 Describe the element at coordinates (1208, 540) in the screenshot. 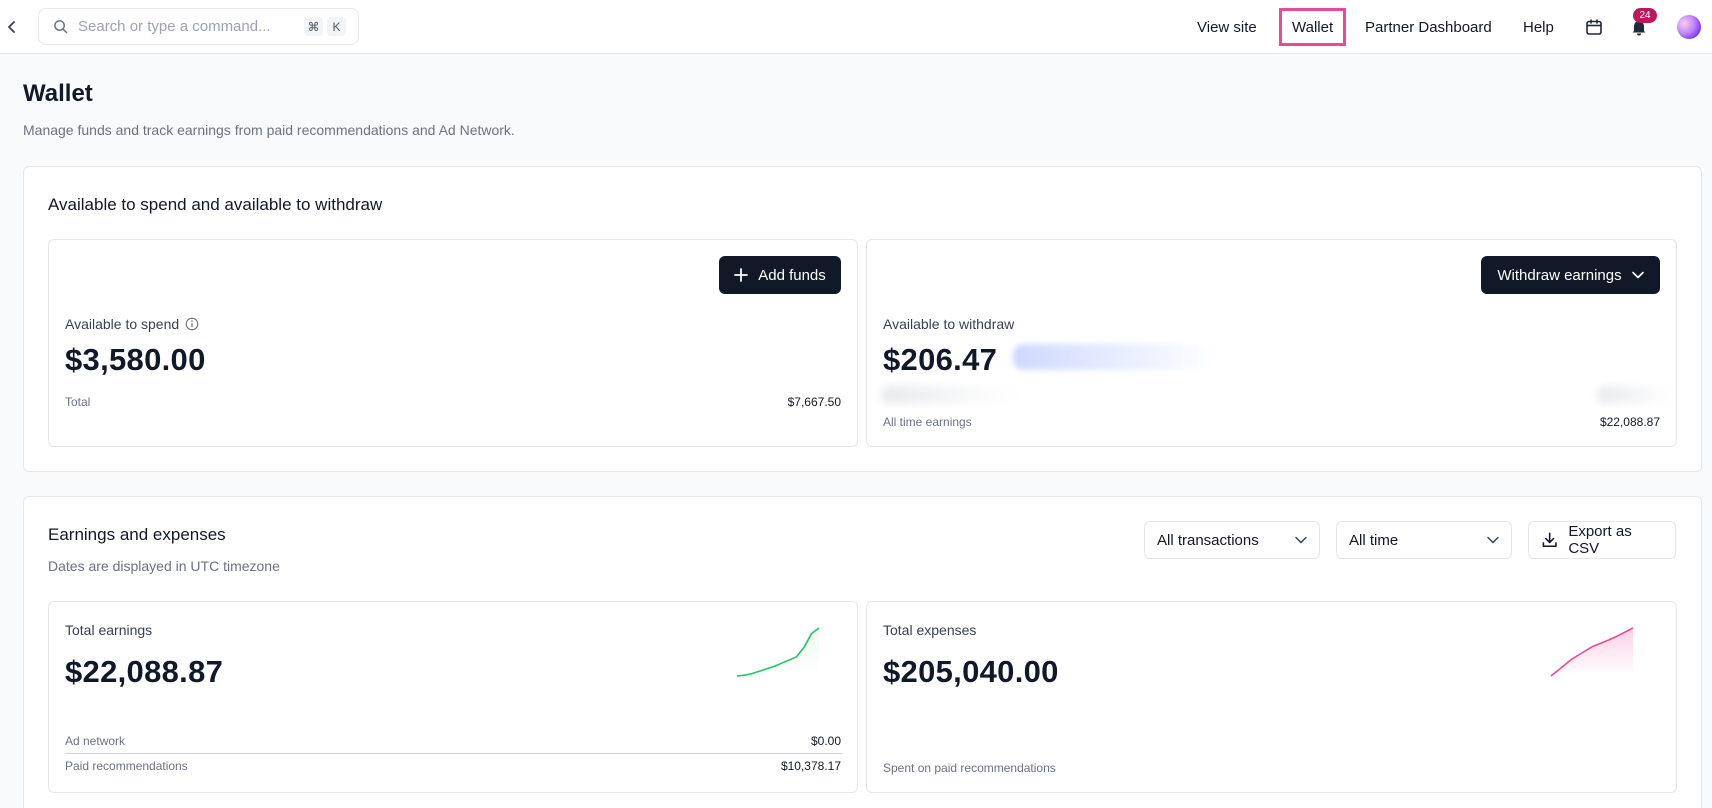

I see `transaction-type-value: All transactions` at that location.